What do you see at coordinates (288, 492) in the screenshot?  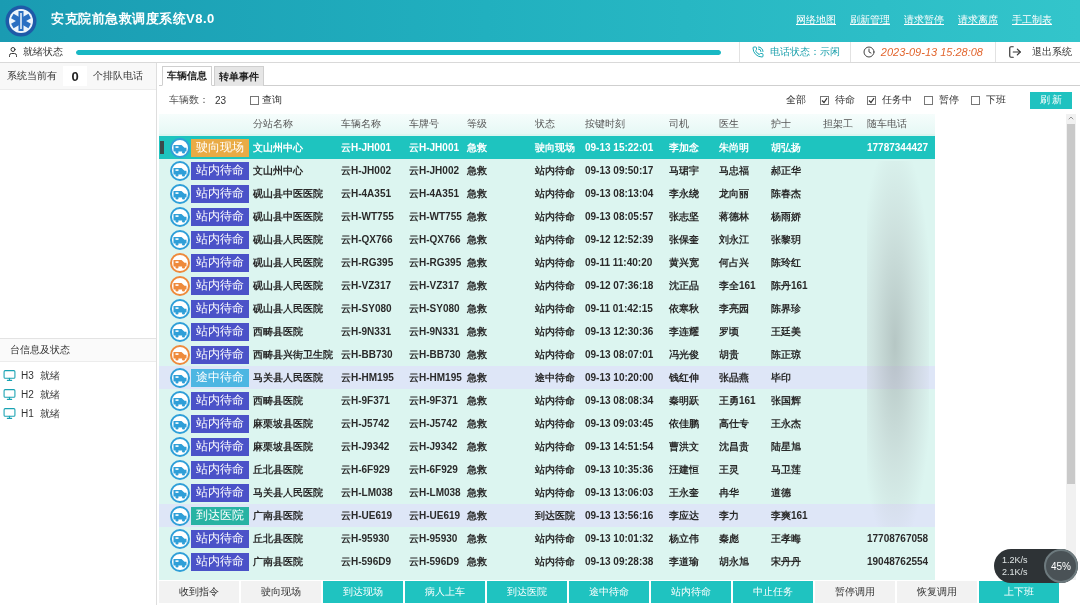 I see `table-cell-text: 马关县人民医院` at bounding box center [288, 492].